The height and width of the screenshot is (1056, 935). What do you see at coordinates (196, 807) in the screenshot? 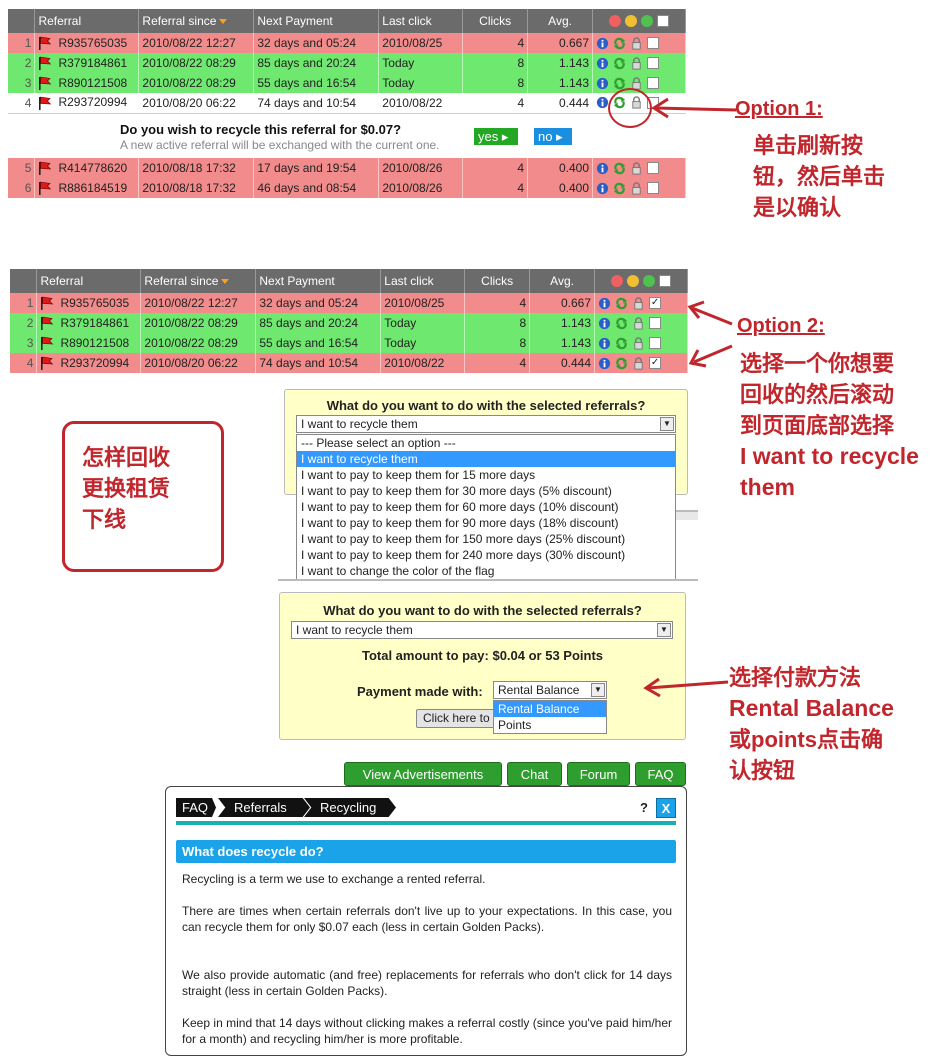
I see `breadcrumb-faq: FAQ` at bounding box center [196, 807].